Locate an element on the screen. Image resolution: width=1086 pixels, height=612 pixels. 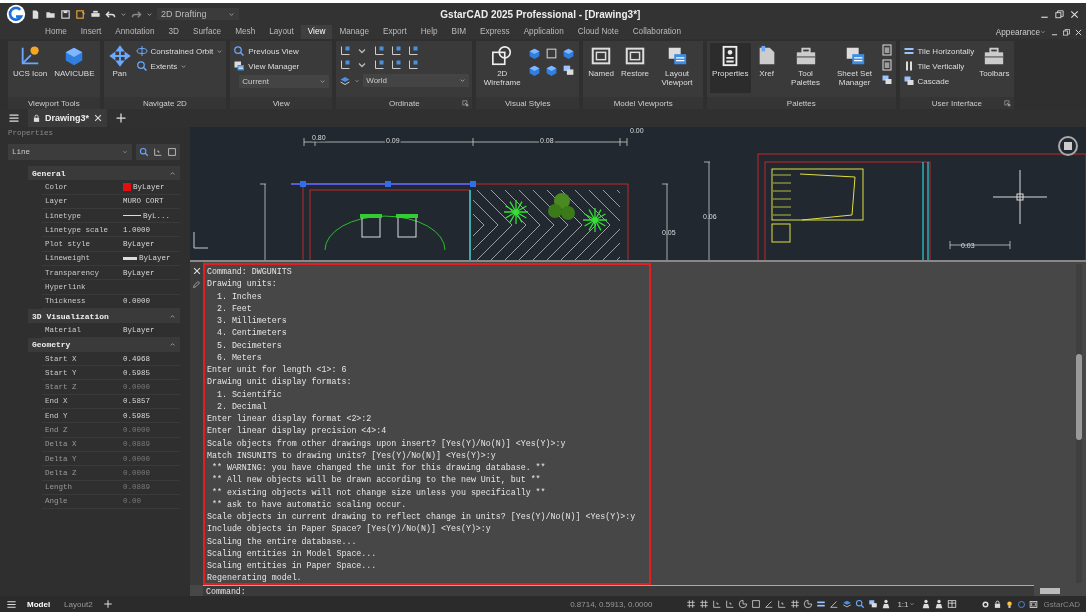
menu-tab: Annotation is located at coordinates (135, 32).